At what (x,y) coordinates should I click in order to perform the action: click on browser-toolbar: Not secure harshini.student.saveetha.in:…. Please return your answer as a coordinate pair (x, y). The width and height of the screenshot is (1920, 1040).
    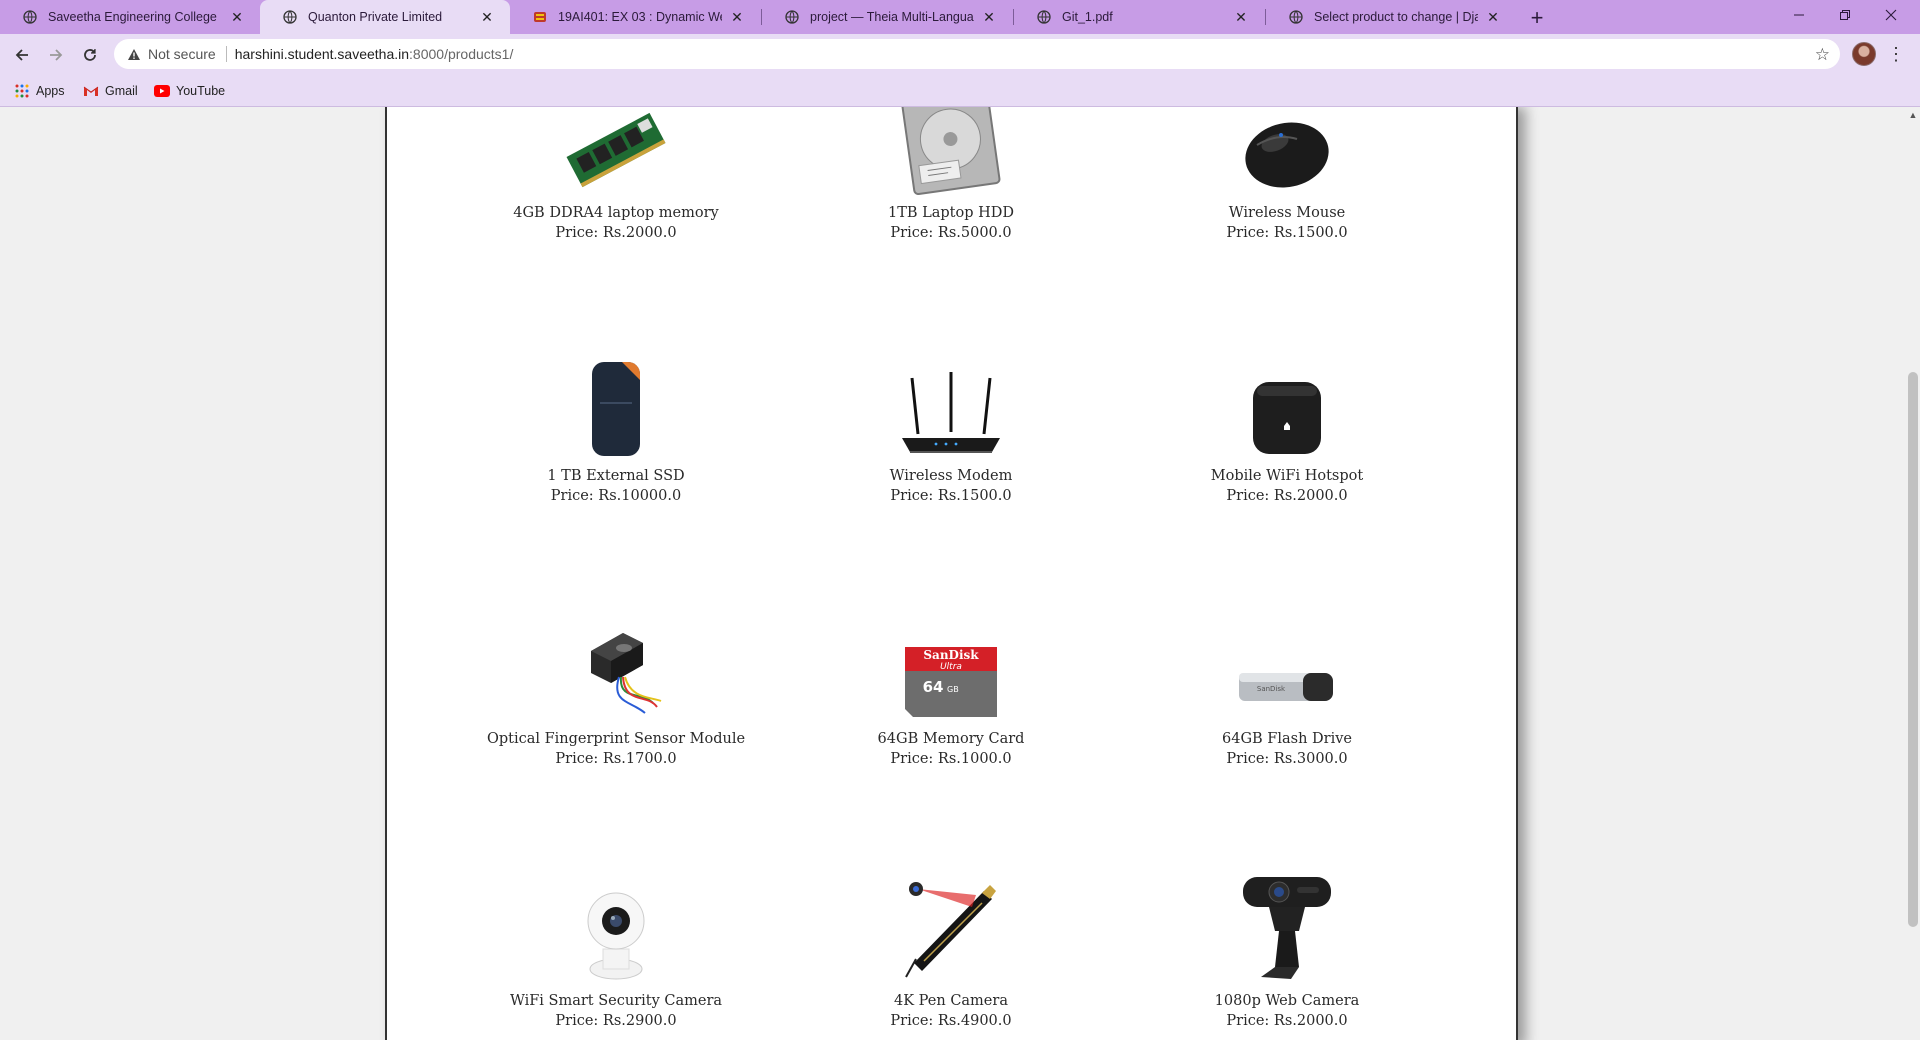
    Looking at the image, I should click on (960, 54).